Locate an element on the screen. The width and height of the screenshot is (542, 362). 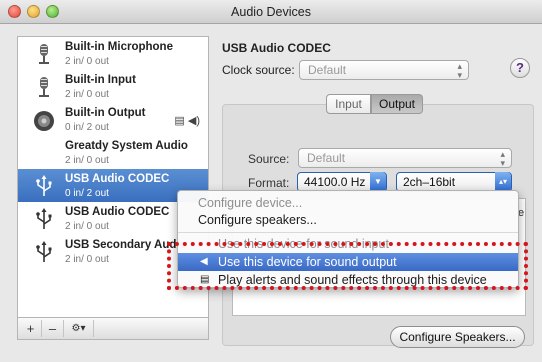
device-name: Built-in Microphone is located at coordinates (119, 47).